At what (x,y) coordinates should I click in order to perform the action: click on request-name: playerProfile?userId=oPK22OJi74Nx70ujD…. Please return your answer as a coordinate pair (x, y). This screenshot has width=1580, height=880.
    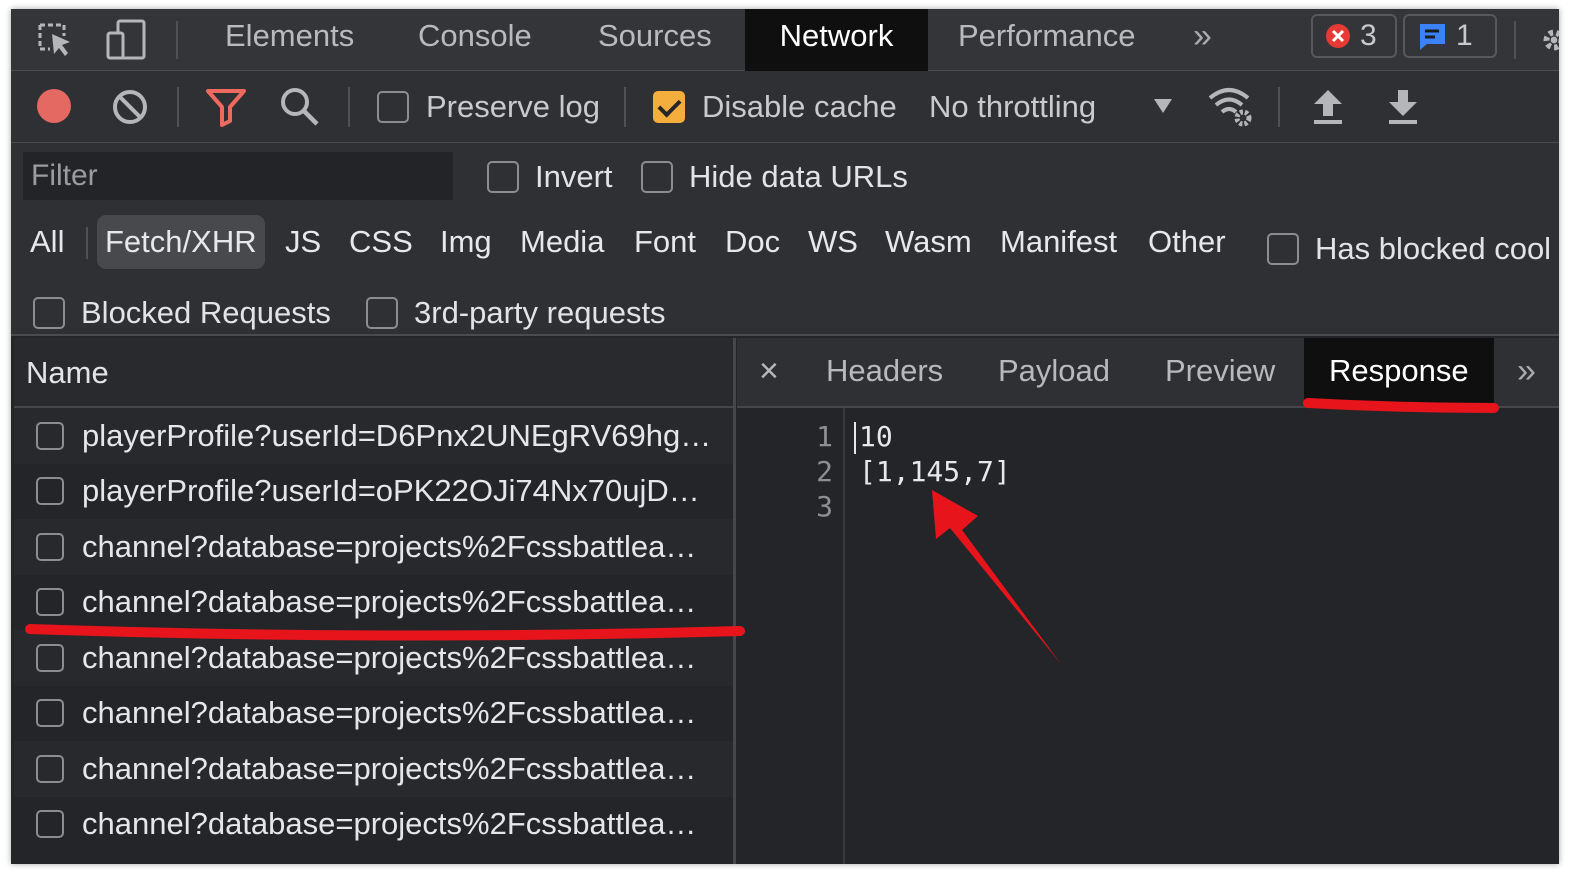
    Looking at the image, I should click on (391, 491).